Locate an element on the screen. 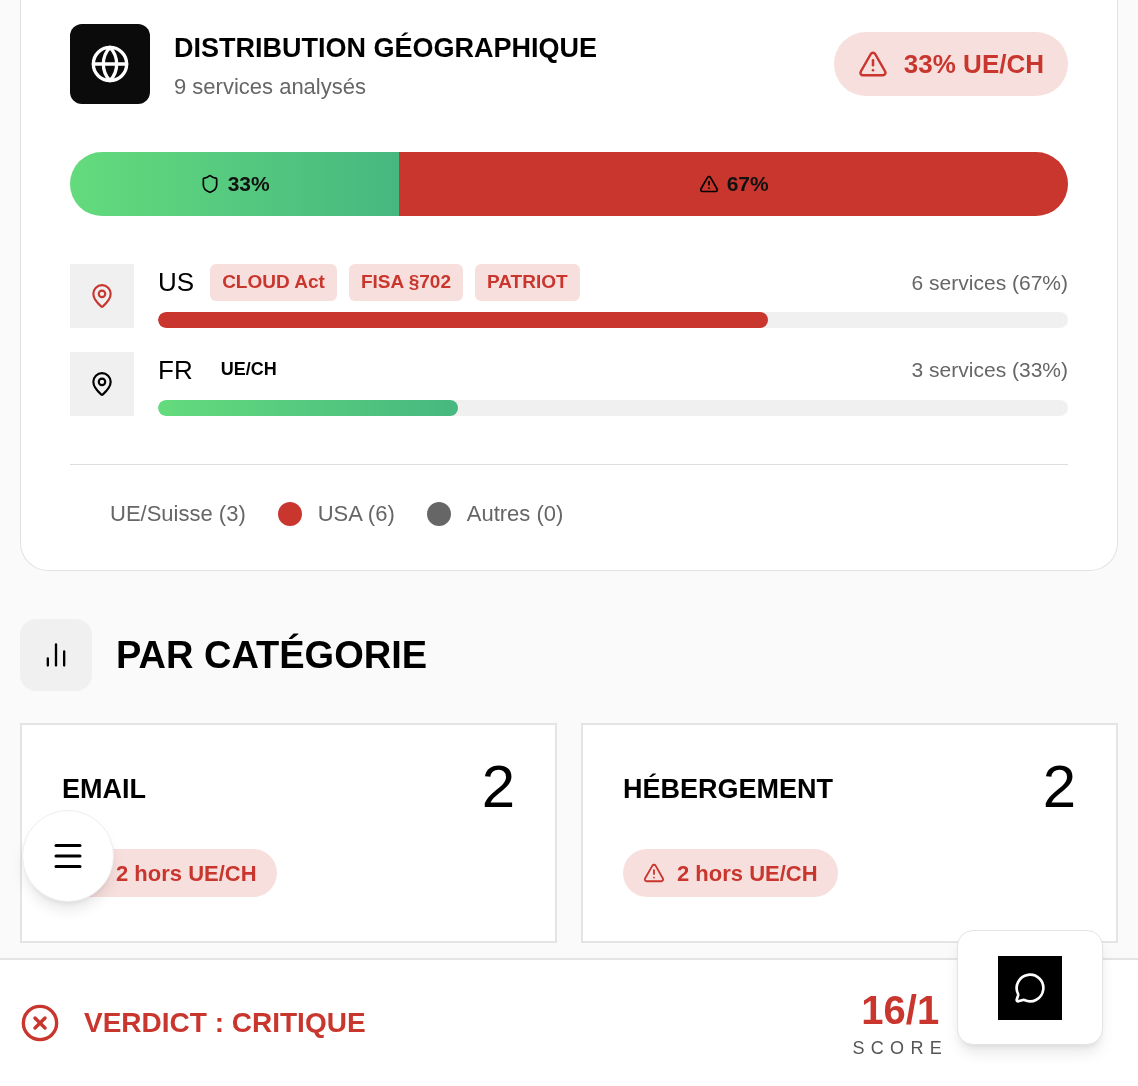 This screenshot has width=1138, height=1086. segment-percent: 67% is located at coordinates (747, 184).